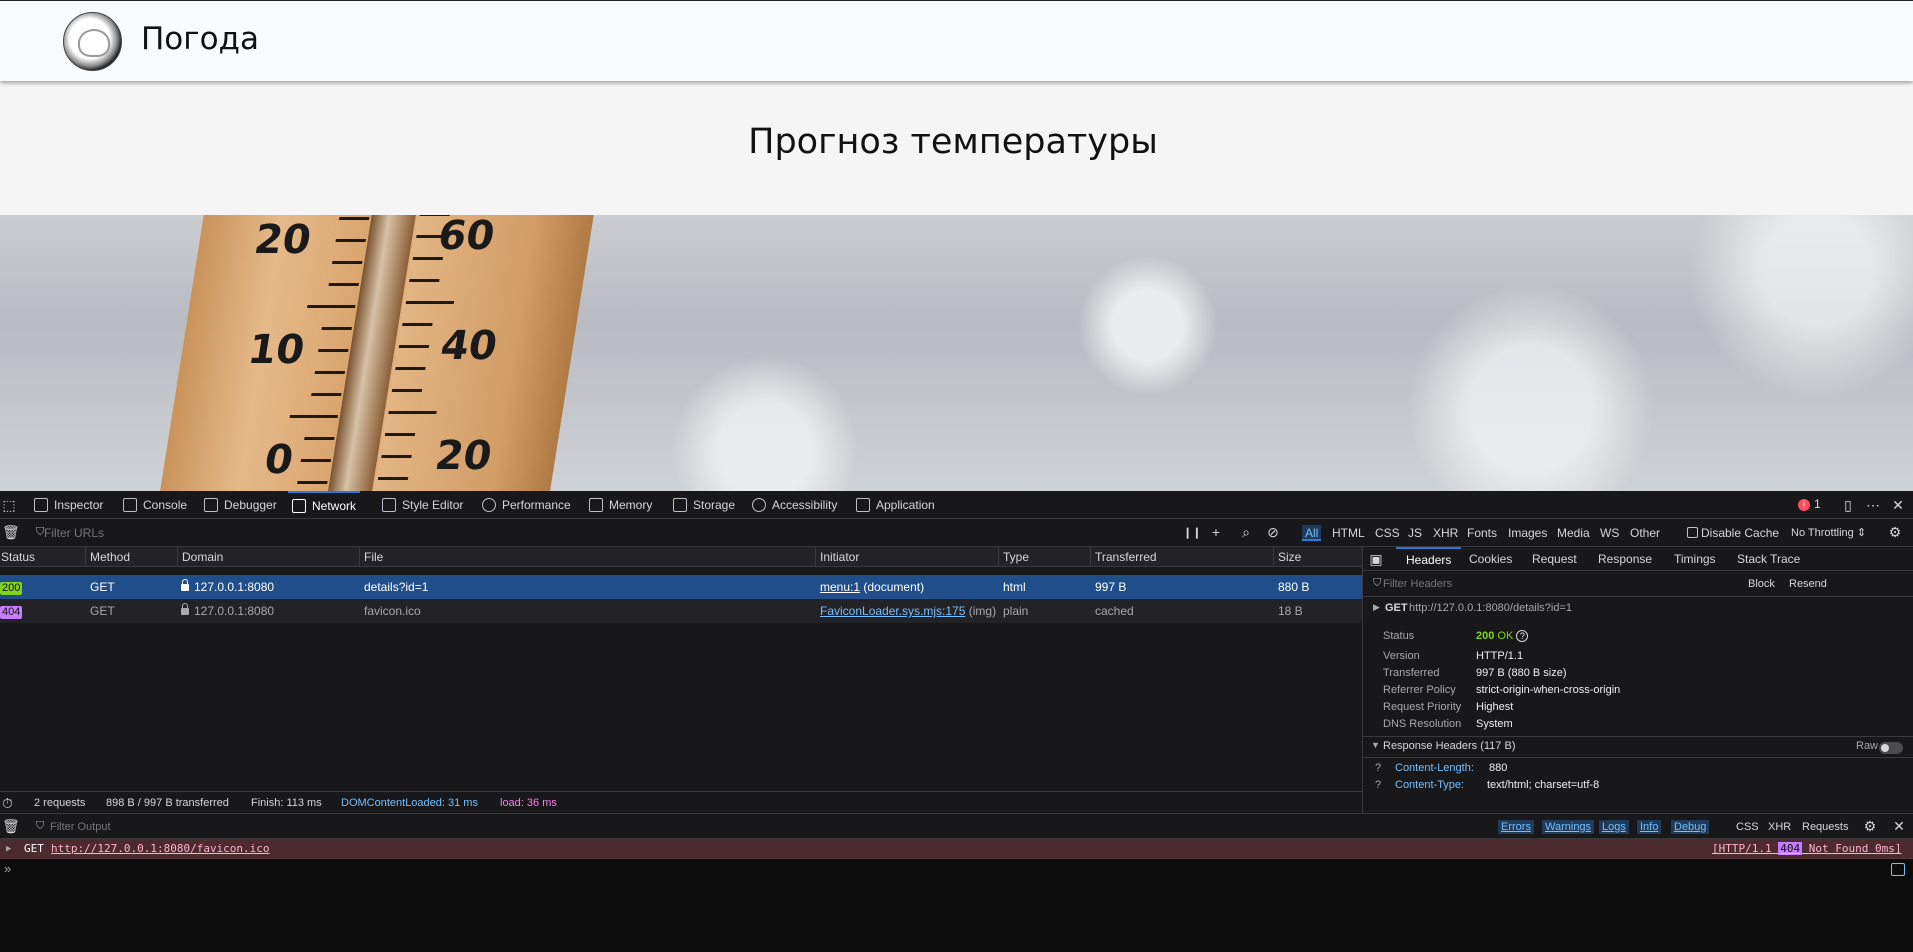 The height and width of the screenshot is (952, 1913). What do you see at coordinates (1614, 827) in the screenshot?
I see `level-logs: Logs` at bounding box center [1614, 827].